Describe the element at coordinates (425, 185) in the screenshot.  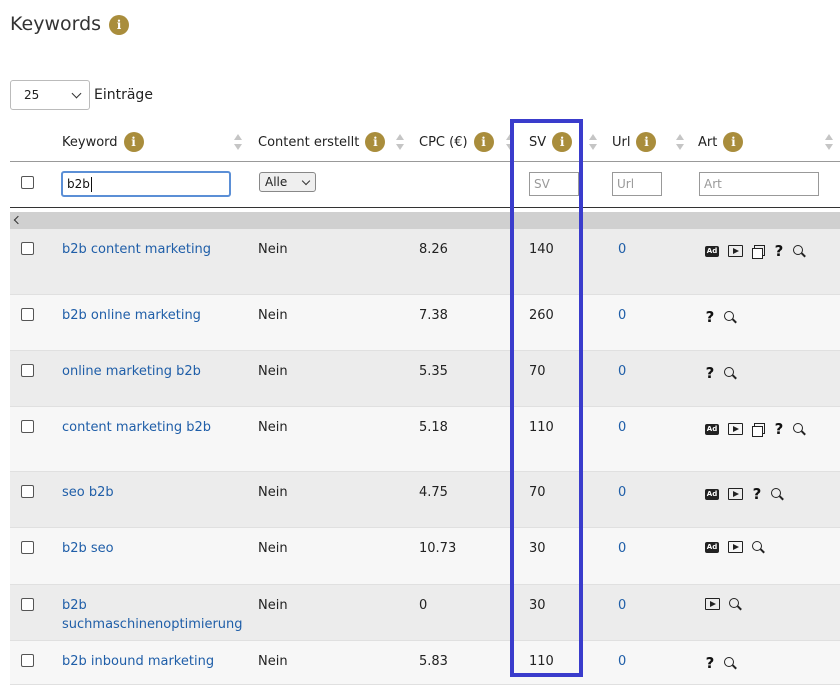
I see `filter-row: b2b Alle SV Url Art` at that location.